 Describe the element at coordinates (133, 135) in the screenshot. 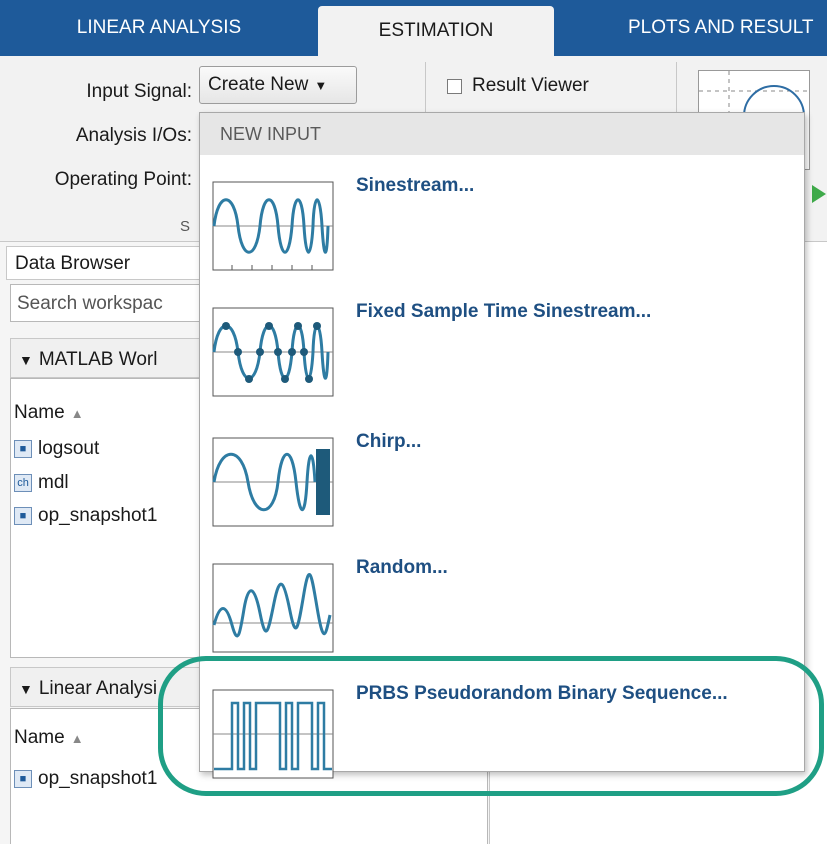

I see `analysis-ios-label: Analysis I/Os:` at that location.